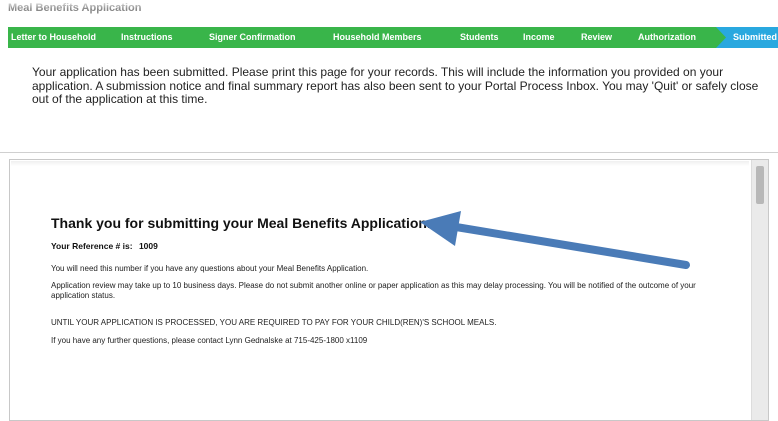 The width and height of the screenshot is (778, 421). I want to click on step-income: Income, so click(543, 37).